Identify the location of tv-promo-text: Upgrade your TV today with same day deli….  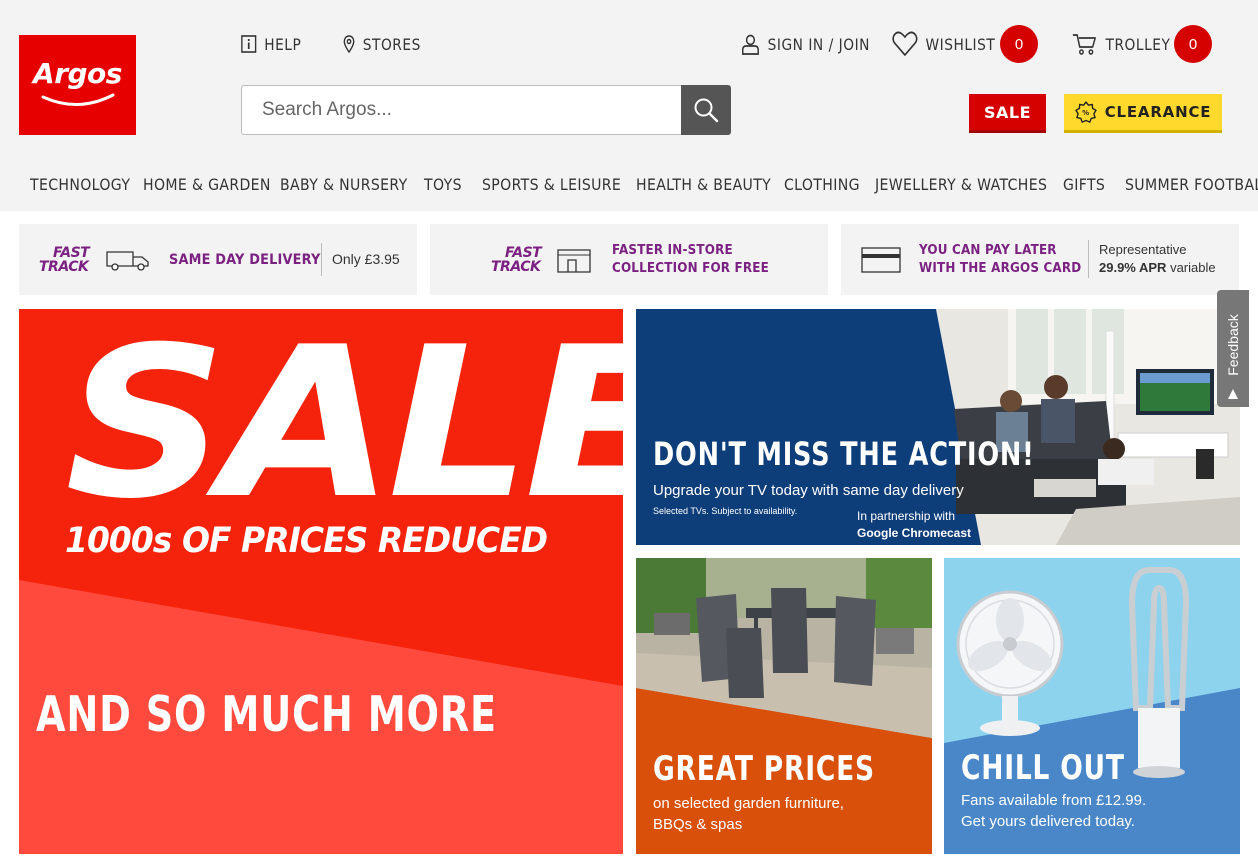
(808, 490).